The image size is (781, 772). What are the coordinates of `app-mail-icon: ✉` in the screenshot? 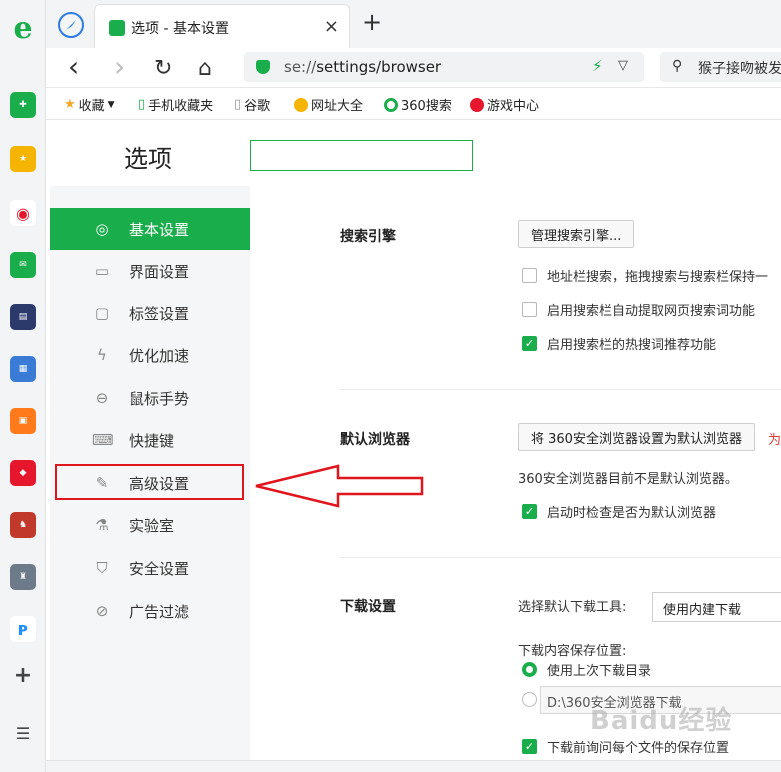 It's located at (23, 265).